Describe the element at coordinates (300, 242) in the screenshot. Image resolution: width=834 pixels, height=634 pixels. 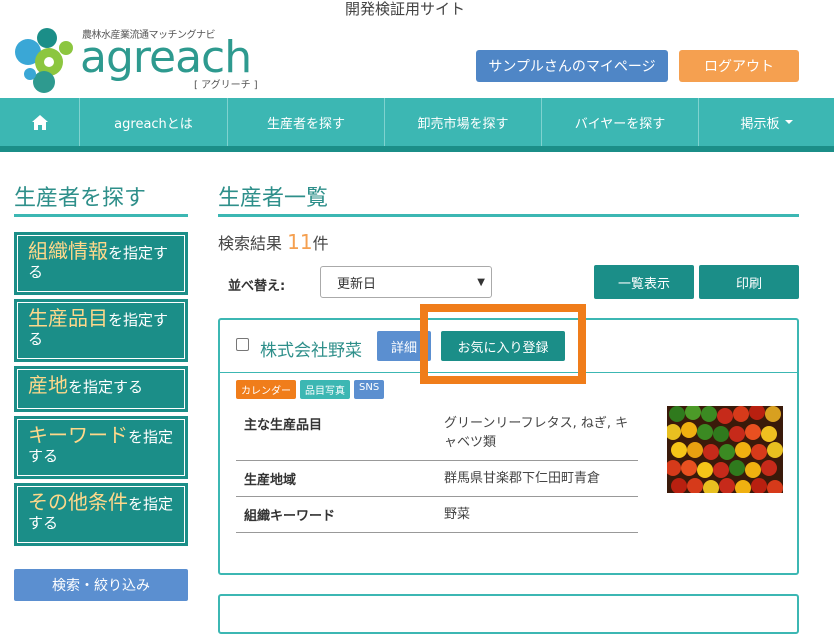
I see `result-count: 11` at that location.